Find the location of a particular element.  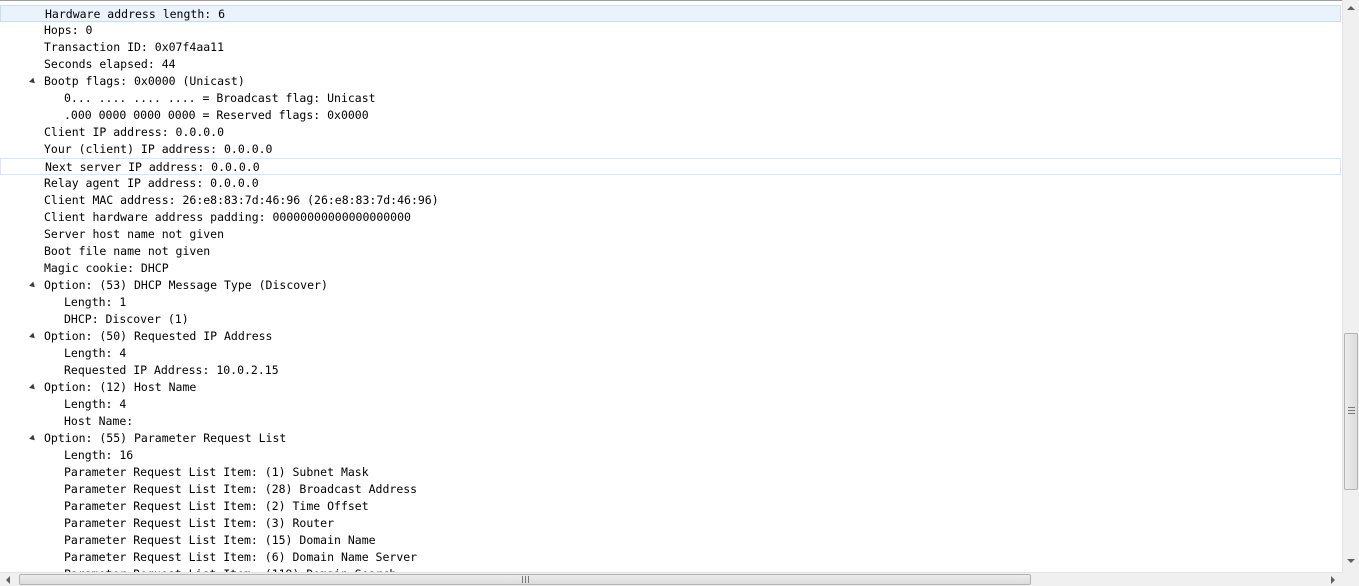

tree-row: Hardware address length: 6 is located at coordinates (670, 13).